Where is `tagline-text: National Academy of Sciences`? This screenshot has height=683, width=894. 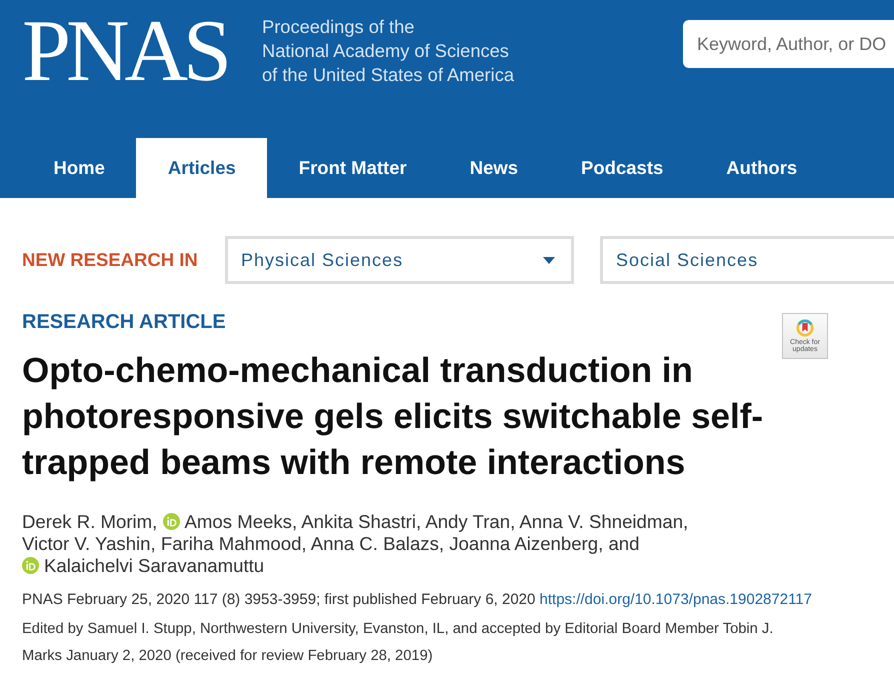 tagline-text: National Academy of Sciences is located at coordinates (386, 51).